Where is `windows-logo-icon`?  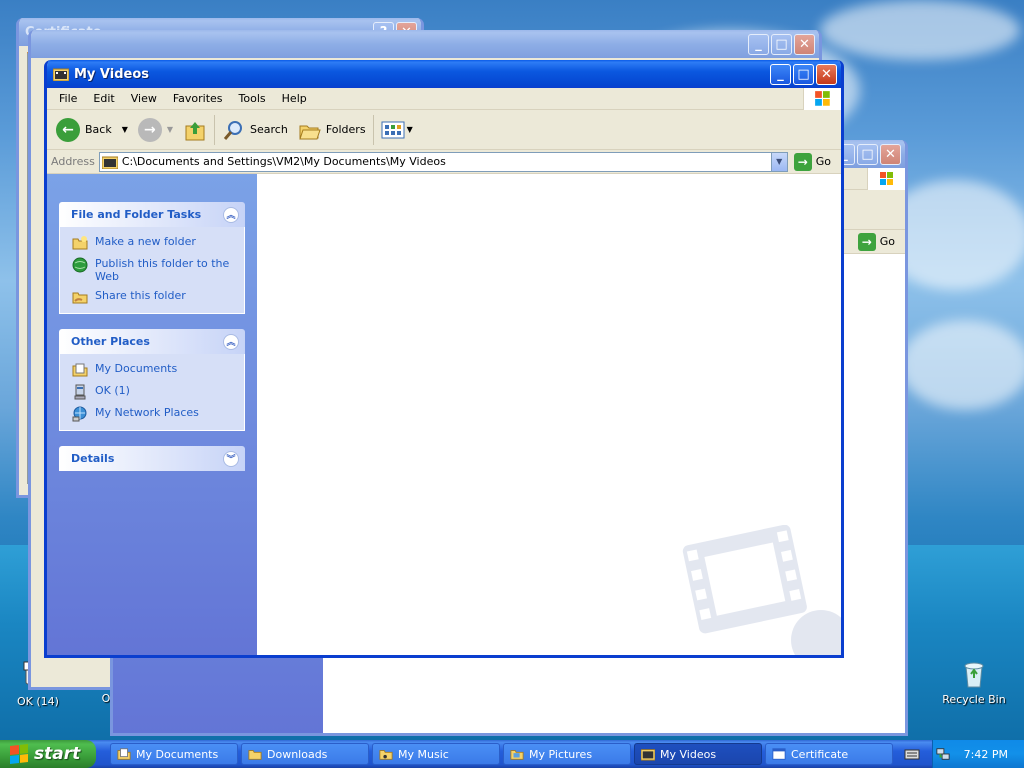
windows-logo-icon is located at coordinates (19, 754).